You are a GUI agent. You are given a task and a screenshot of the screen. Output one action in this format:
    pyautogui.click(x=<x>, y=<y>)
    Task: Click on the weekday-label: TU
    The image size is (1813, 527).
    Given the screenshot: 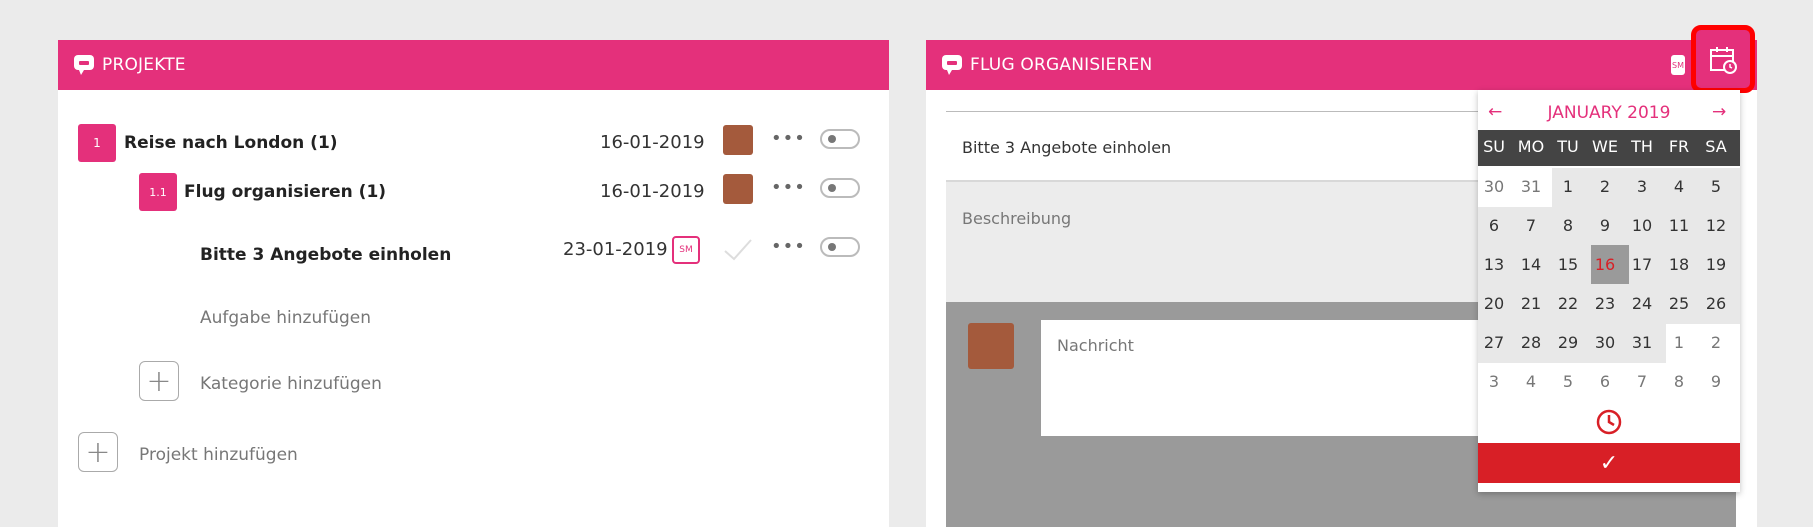 What is the action you would take?
    pyautogui.click(x=1568, y=146)
    